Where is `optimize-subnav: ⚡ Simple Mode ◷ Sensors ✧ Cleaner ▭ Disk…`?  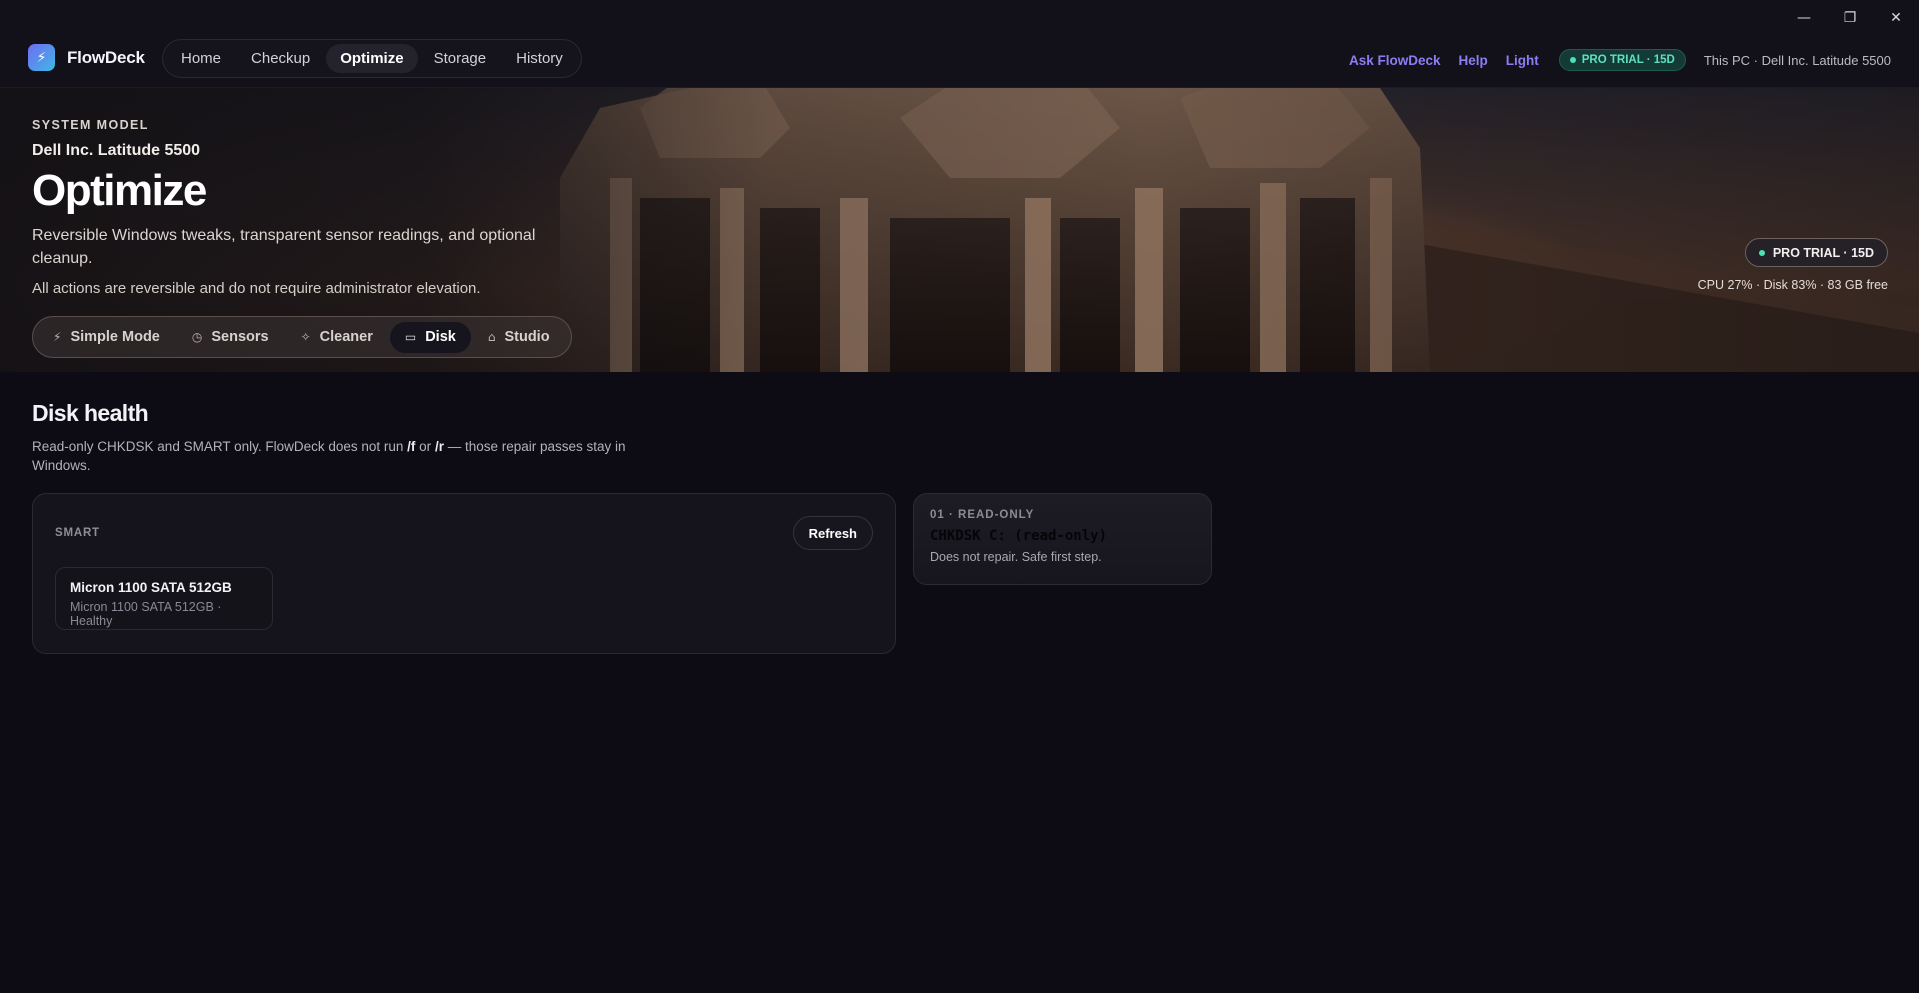 optimize-subnav: ⚡ Simple Mode ◷ Sensors ✧ Cleaner ▭ Disk… is located at coordinates (302, 337).